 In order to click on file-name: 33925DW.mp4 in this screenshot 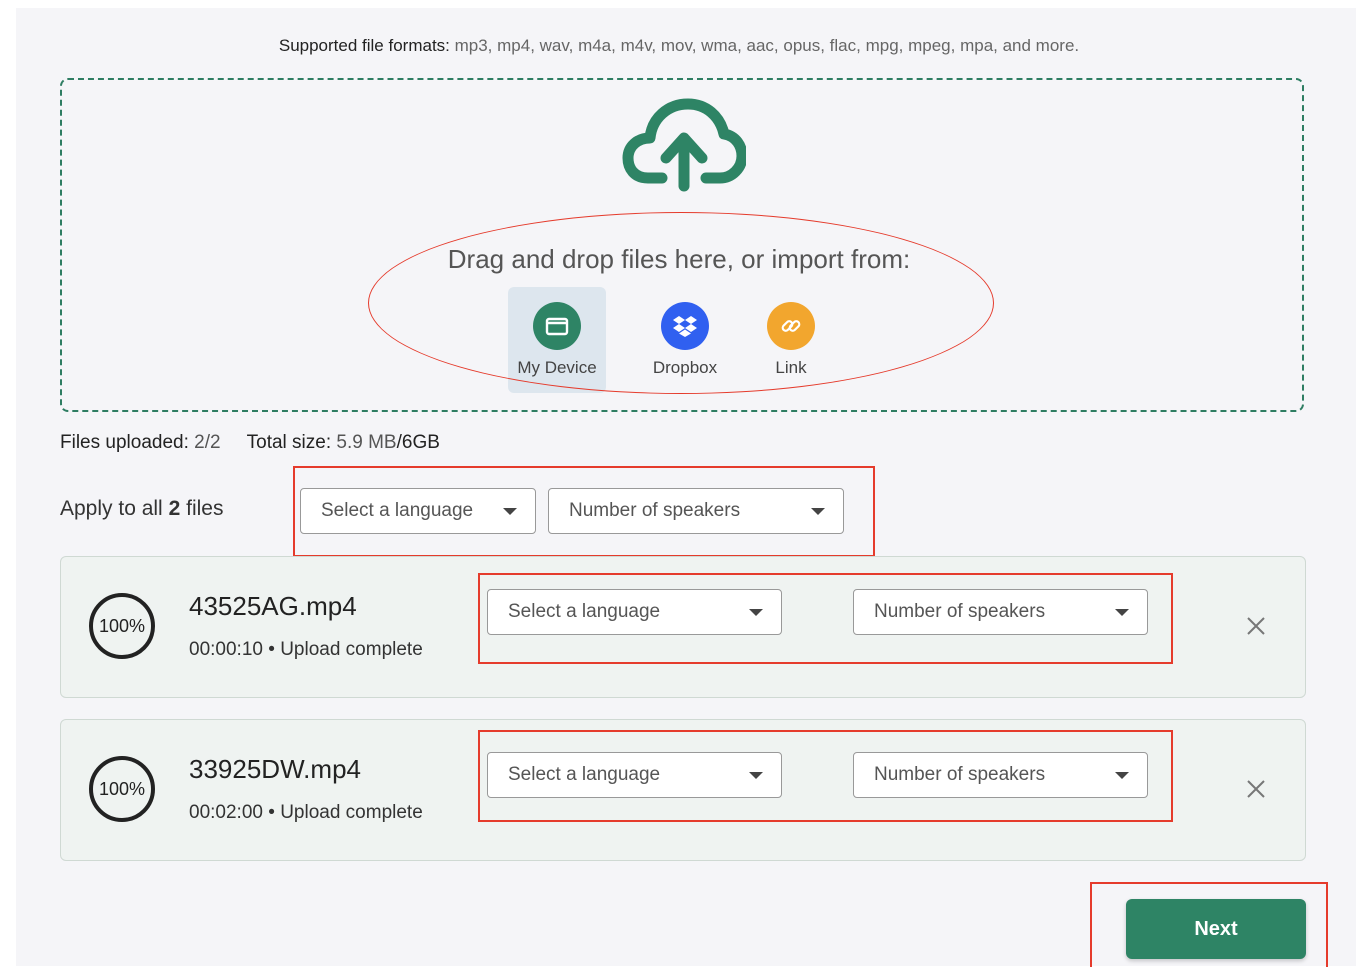, I will do `click(275, 769)`.